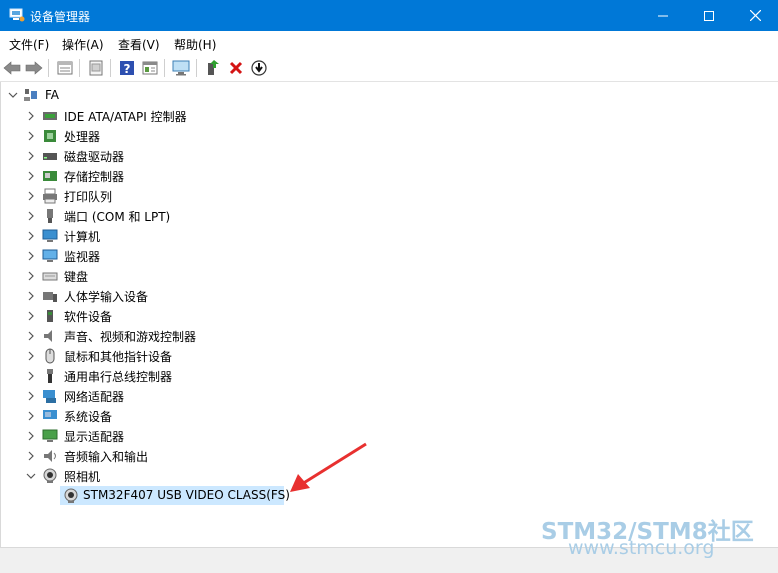  I want to click on webcam-icon, so click(71, 495).